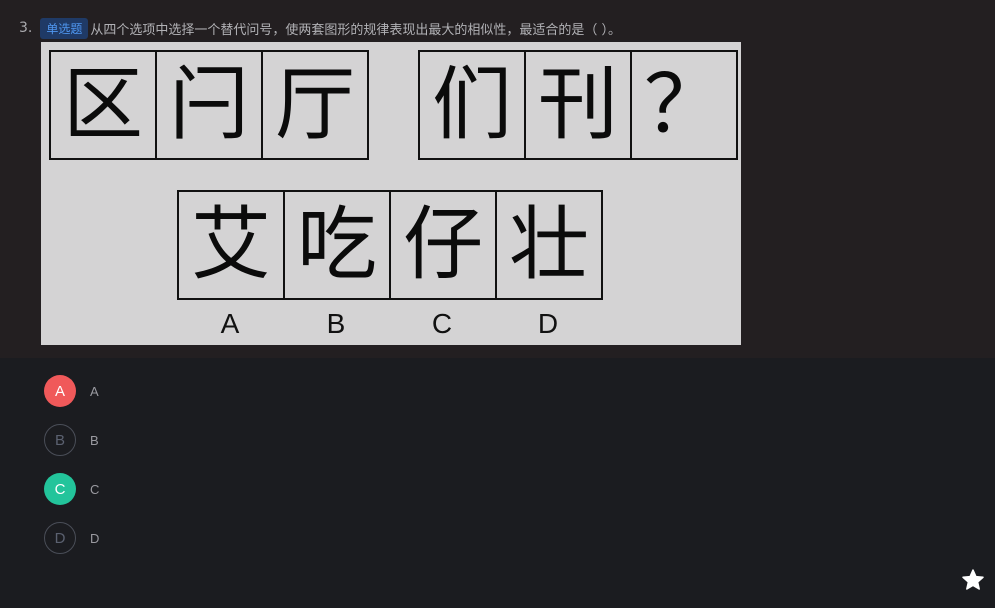  I want to click on figure-option-a: 艾, so click(232, 245).